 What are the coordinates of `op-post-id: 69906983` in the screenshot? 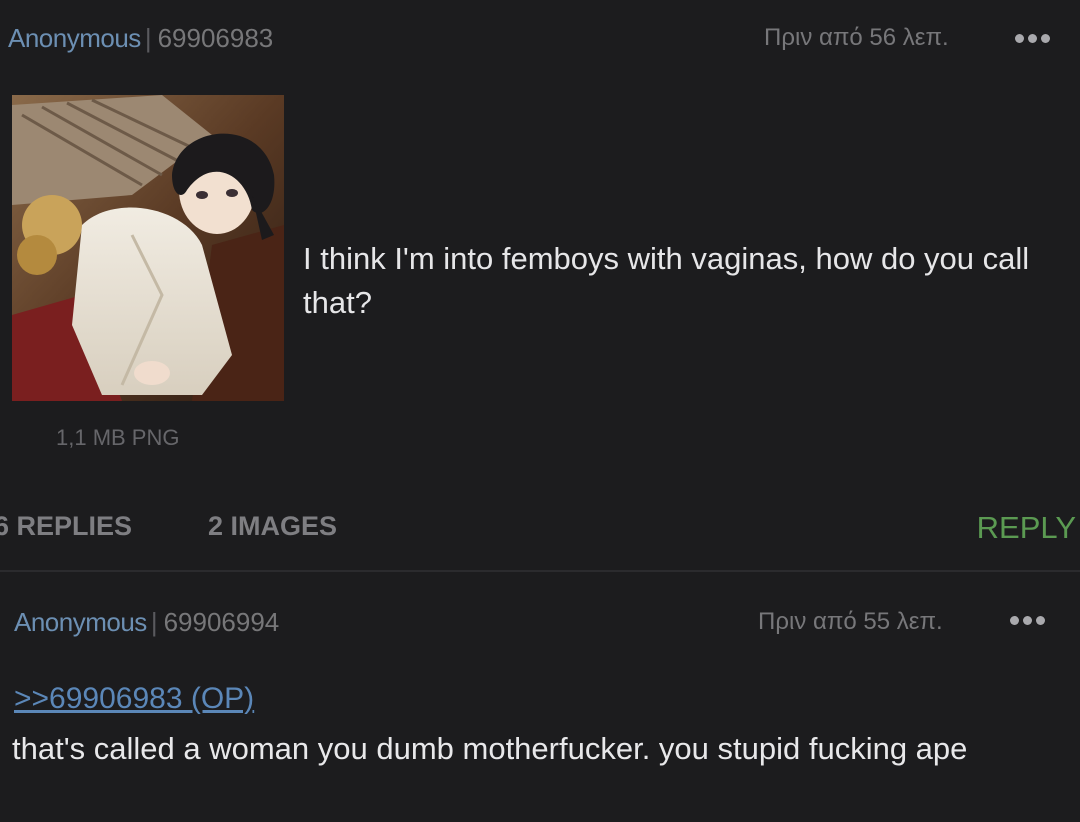 It's located at (216, 38).